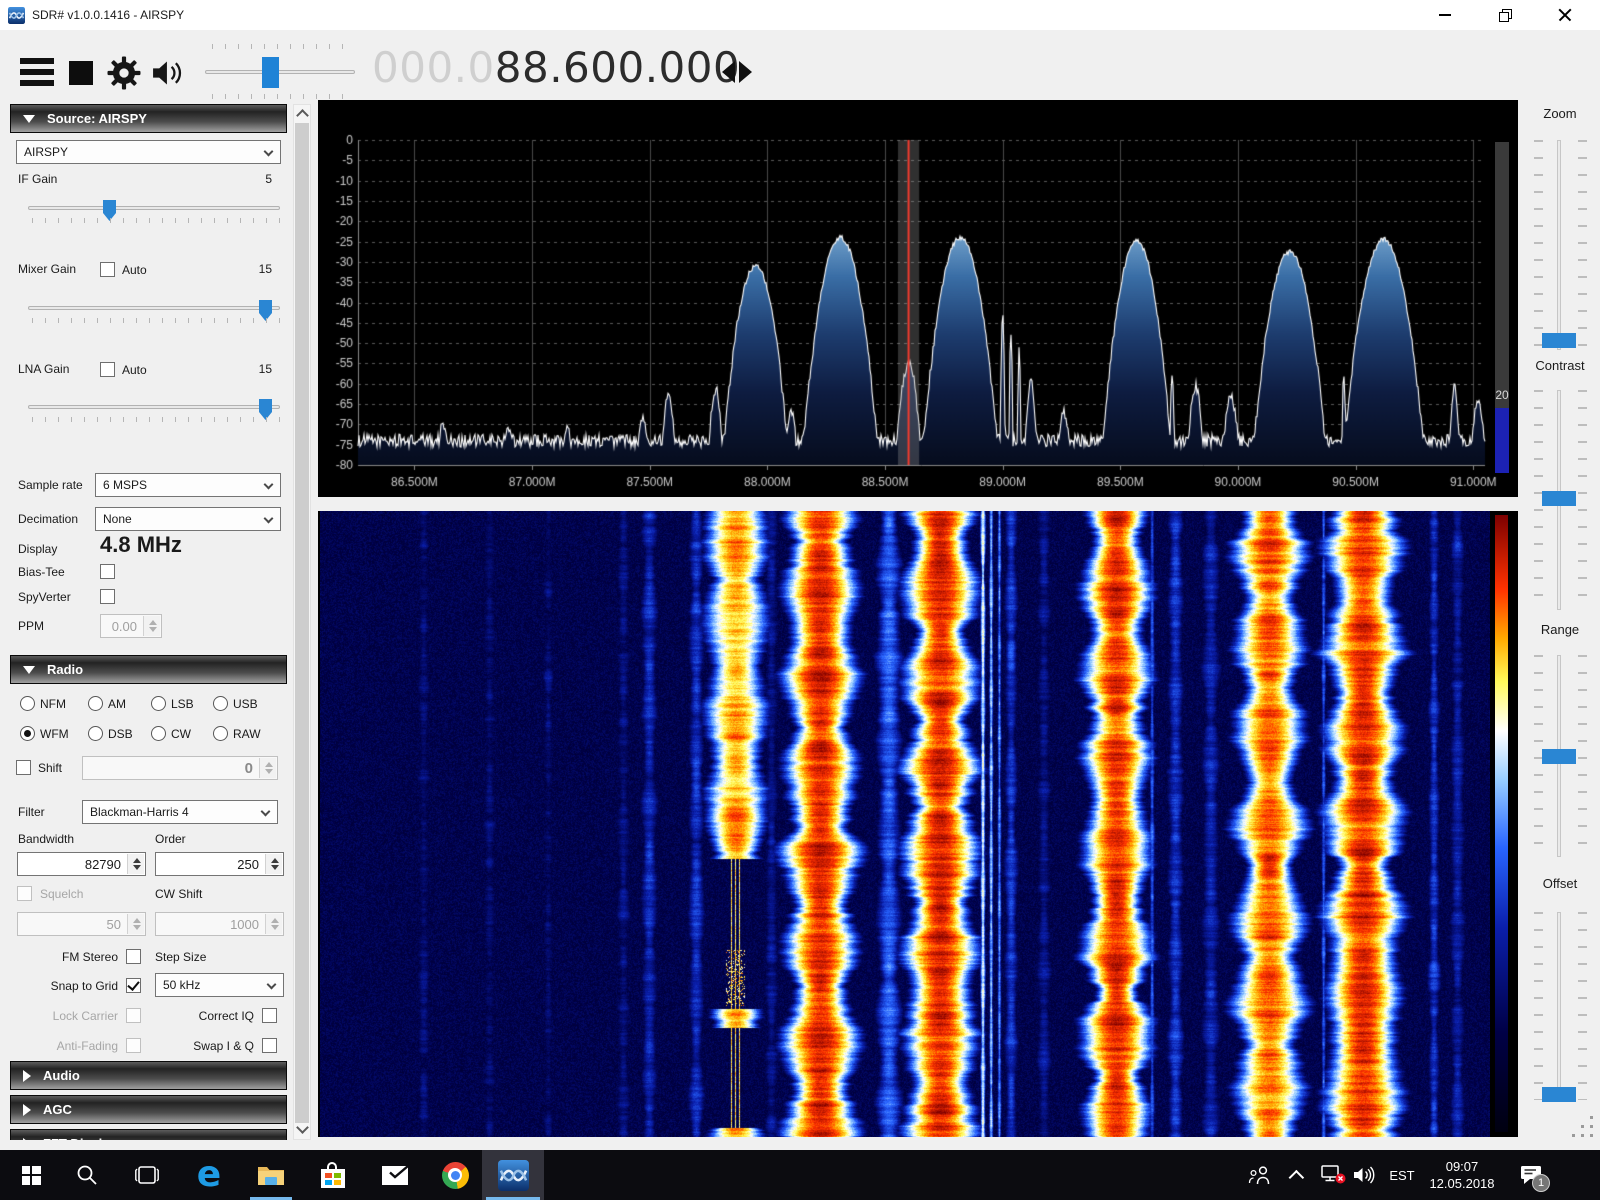  What do you see at coordinates (513, 1175) in the screenshot?
I see `sdrsharp-taskbar-button` at bounding box center [513, 1175].